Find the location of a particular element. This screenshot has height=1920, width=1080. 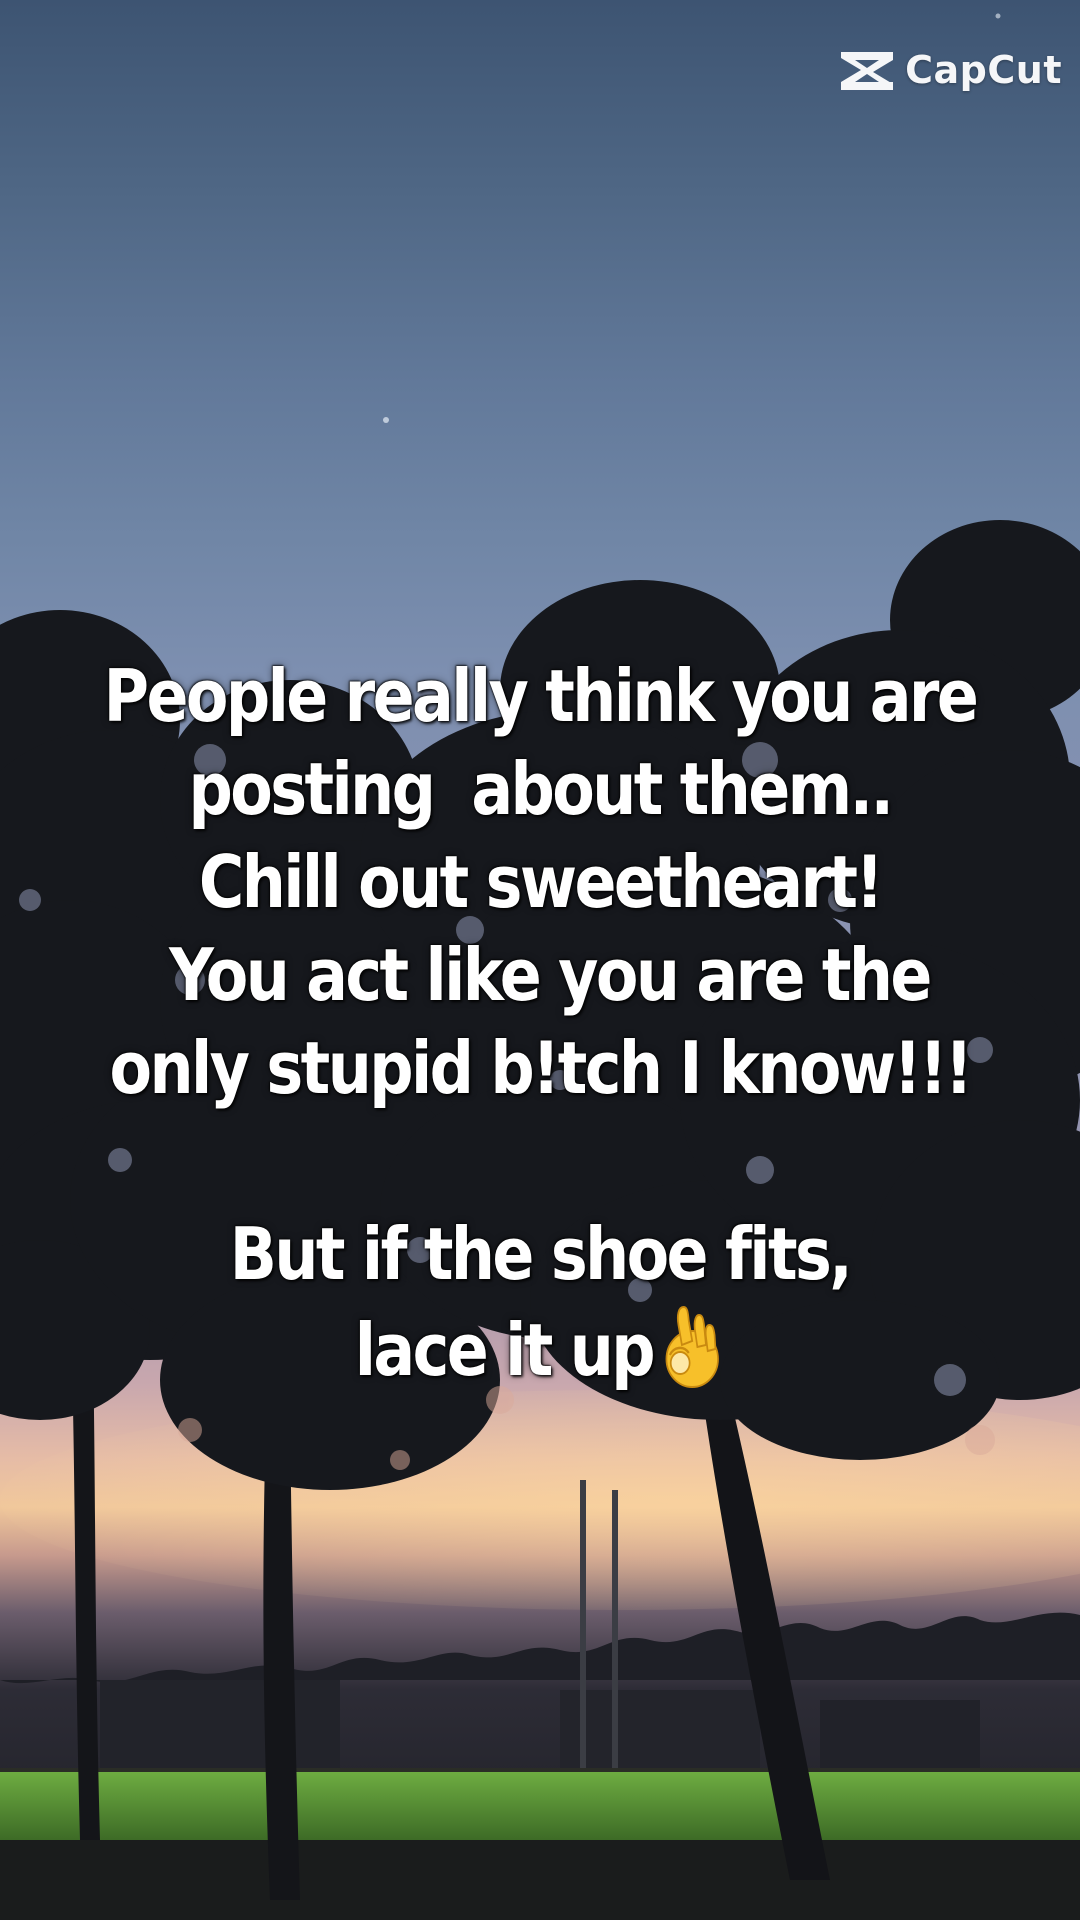

caption-line-8: lace it up is located at coordinates (540, 1347).